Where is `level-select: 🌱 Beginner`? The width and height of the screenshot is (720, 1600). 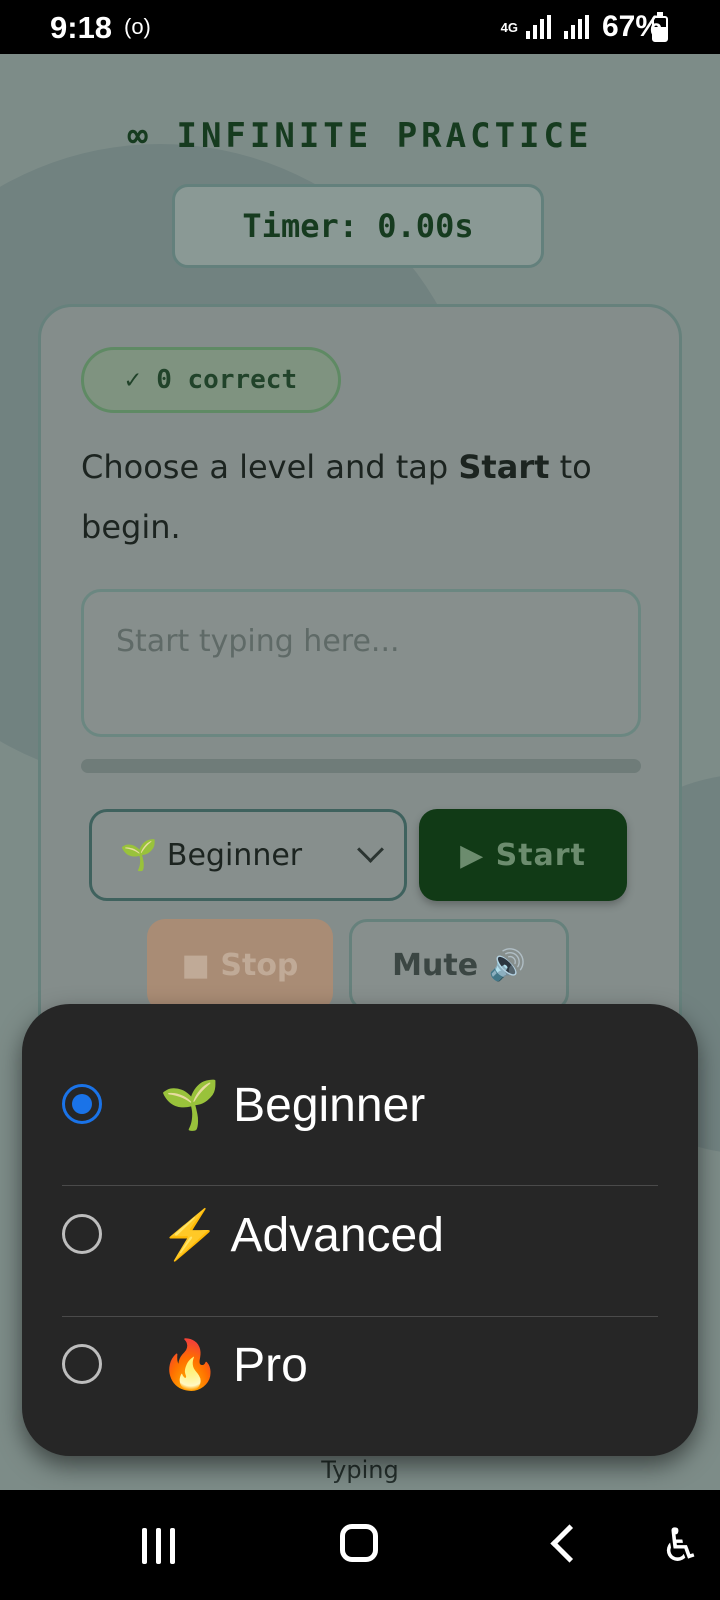 level-select: 🌱 Beginner is located at coordinates (248, 855).